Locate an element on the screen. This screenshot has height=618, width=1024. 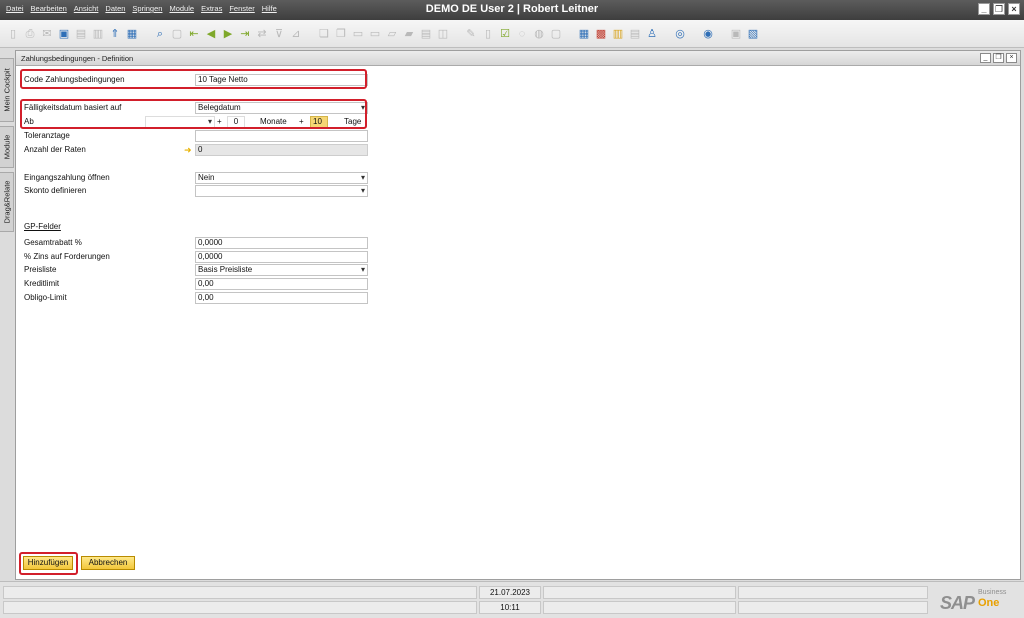
pricelist-row: Preisliste Basis Preisliste is located at coordinates (199, 270).